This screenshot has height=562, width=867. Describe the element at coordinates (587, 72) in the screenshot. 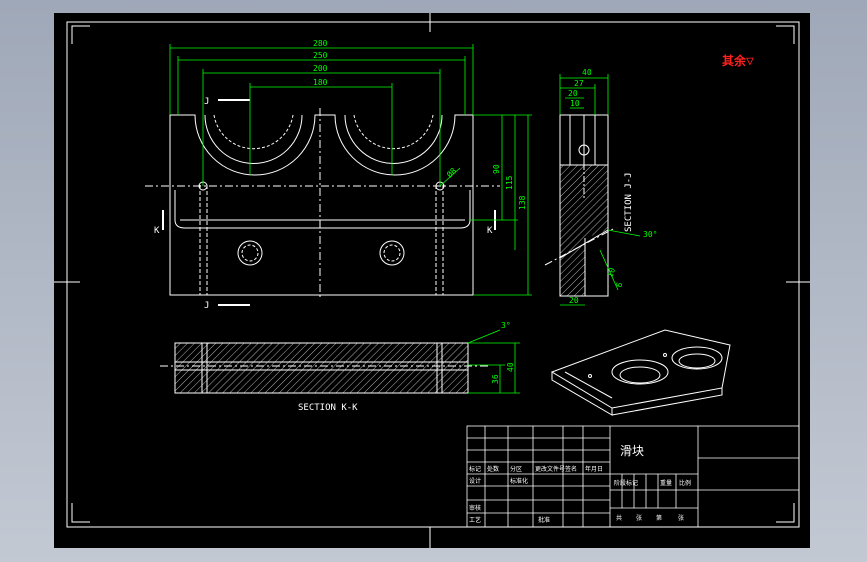

I see `dim-side-top: 40` at that location.